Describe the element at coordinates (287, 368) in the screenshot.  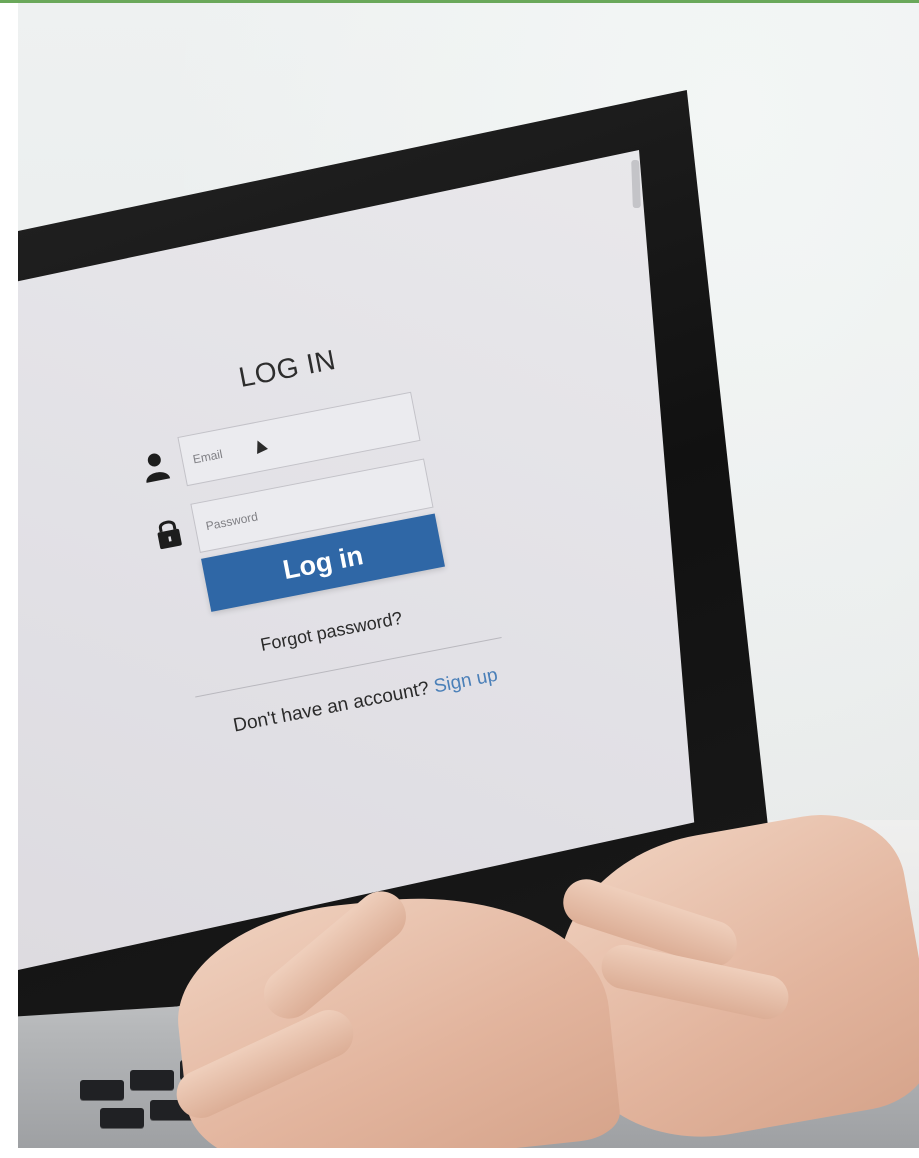
I see `login-title: LOG IN` at that location.